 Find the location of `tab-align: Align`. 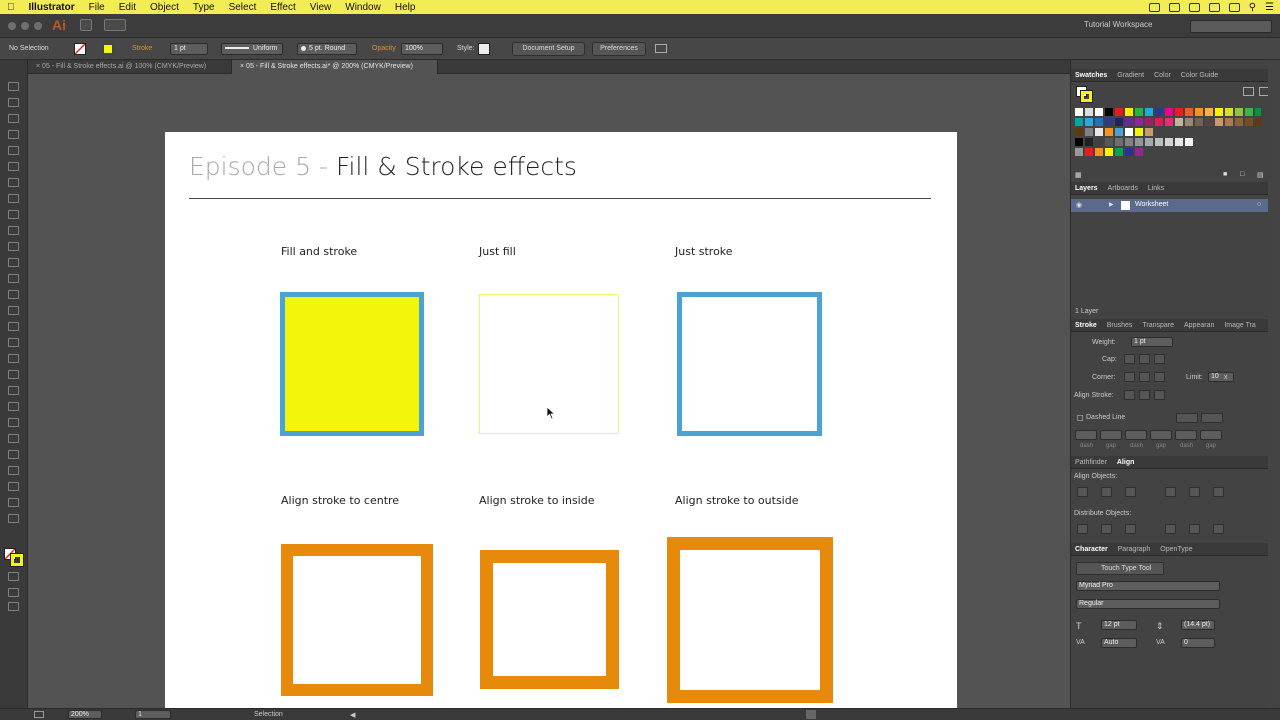

tab-align: Align is located at coordinates (1126, 462).